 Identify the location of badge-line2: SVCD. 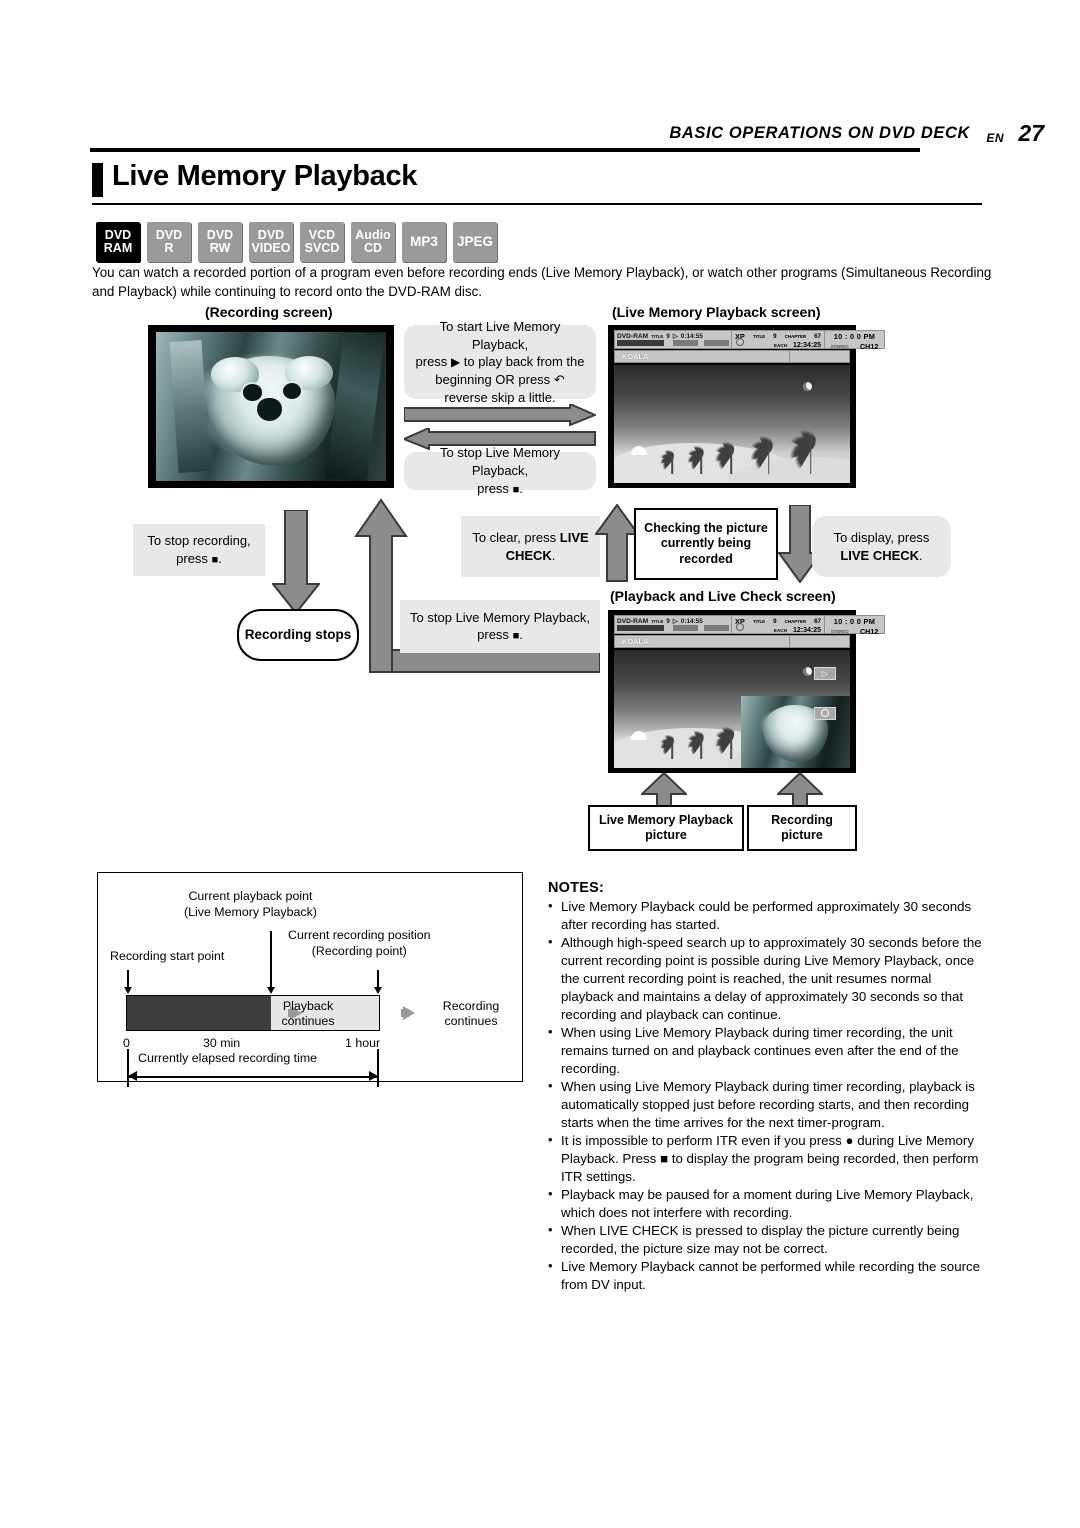
(322, 248).